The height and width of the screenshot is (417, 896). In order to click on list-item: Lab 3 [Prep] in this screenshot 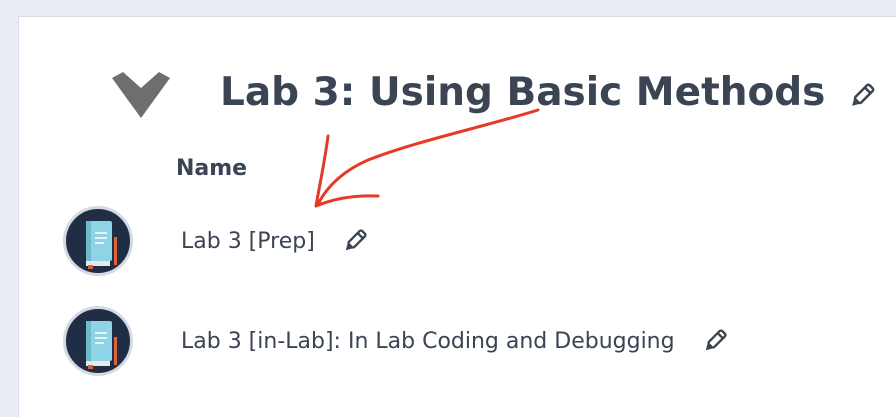, I will do `click(216, 241)`.